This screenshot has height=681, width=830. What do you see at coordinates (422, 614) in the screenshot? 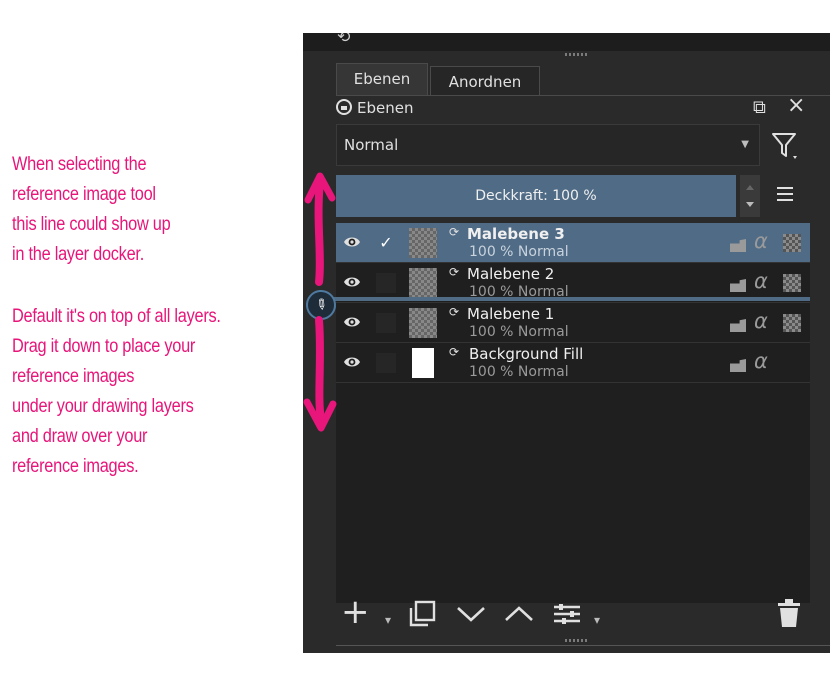
I see `duplicate-layer-icon` at bounding box center [422, 614].